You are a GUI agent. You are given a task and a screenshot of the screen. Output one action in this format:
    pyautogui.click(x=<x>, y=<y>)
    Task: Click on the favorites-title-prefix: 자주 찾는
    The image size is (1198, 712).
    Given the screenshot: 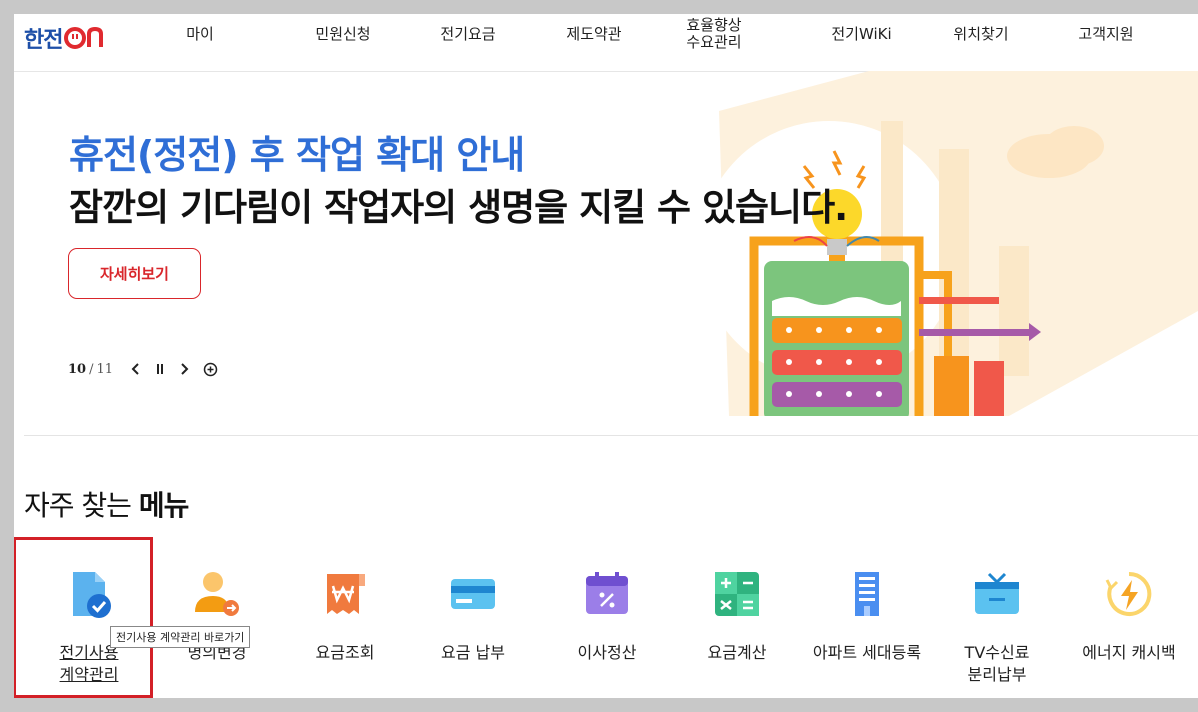 What is the action you would take?
    pyautogui.click(x=81, y=505)
    